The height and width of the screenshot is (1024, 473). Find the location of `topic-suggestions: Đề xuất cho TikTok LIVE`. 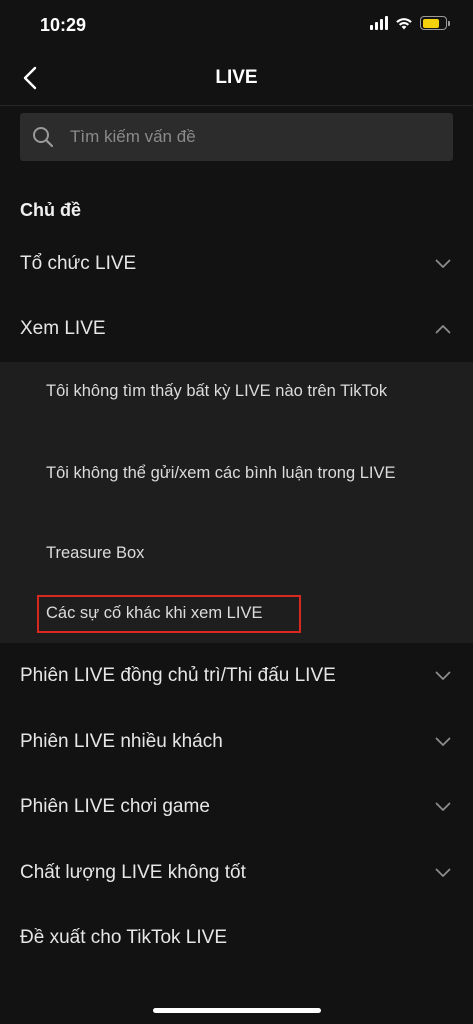

topic-suggestions: Đề xuất cho TikTok LIVE is located at coordinates (236, 938).